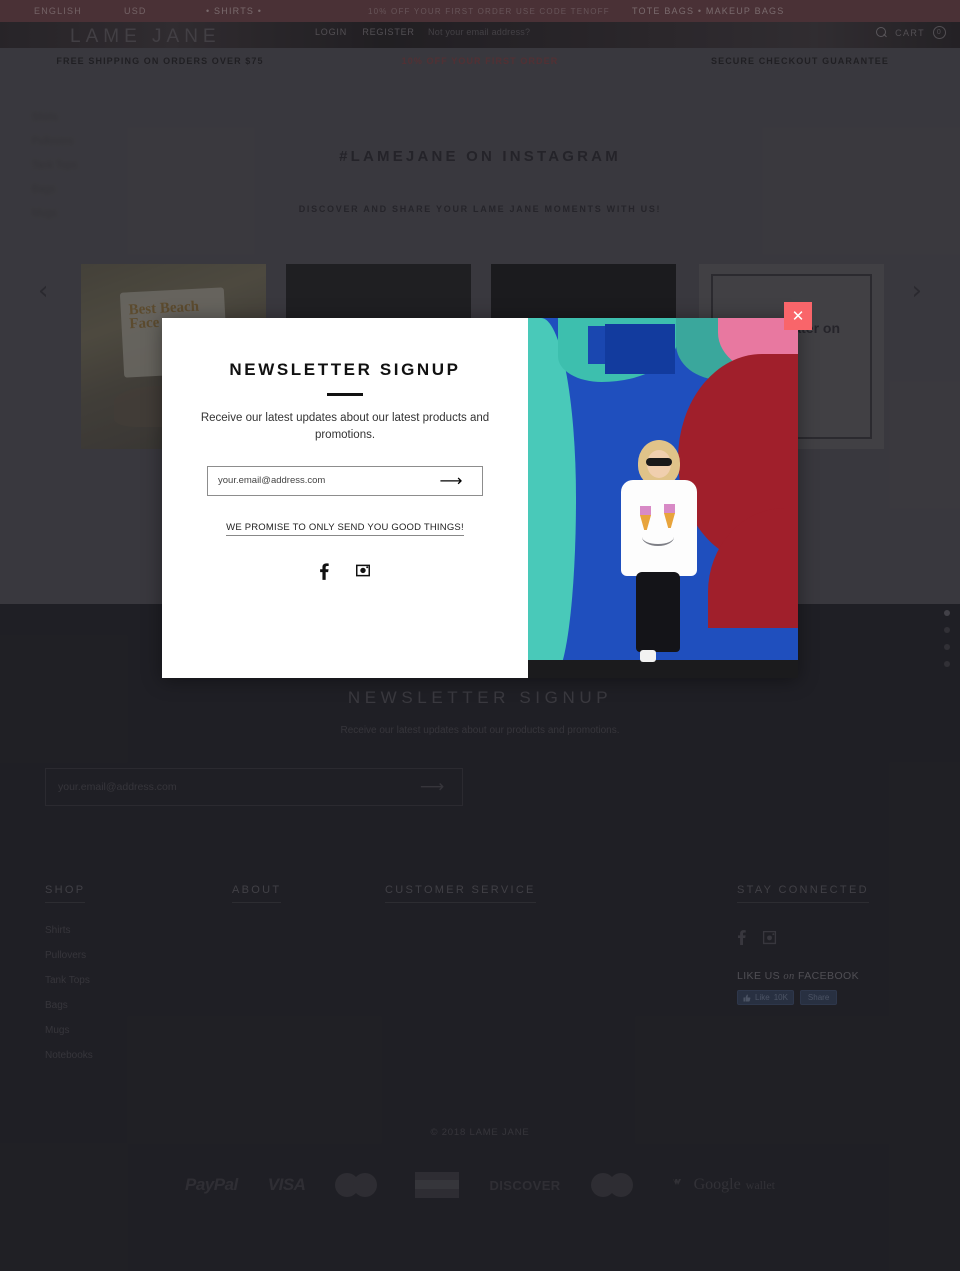  I want to click on model-leggings, so click(658, 612).